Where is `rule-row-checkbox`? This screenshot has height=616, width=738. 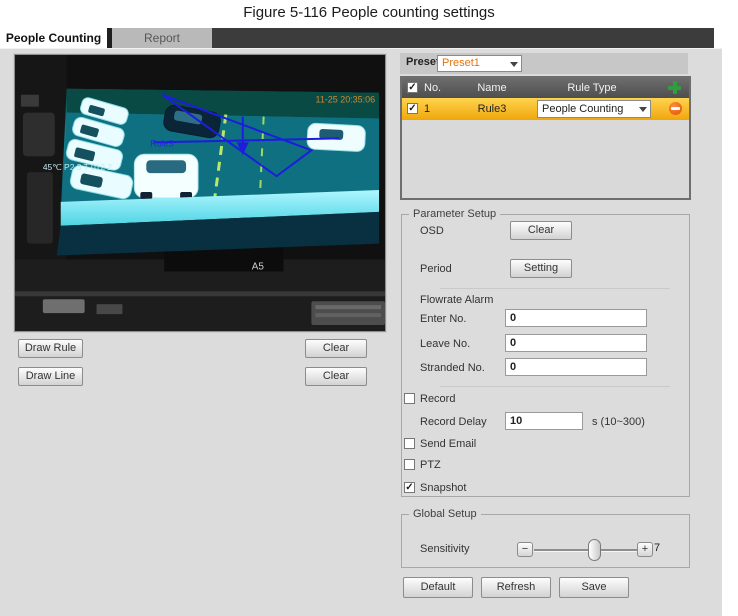
rule-row-checkbox is located at coordinates (412, 108).